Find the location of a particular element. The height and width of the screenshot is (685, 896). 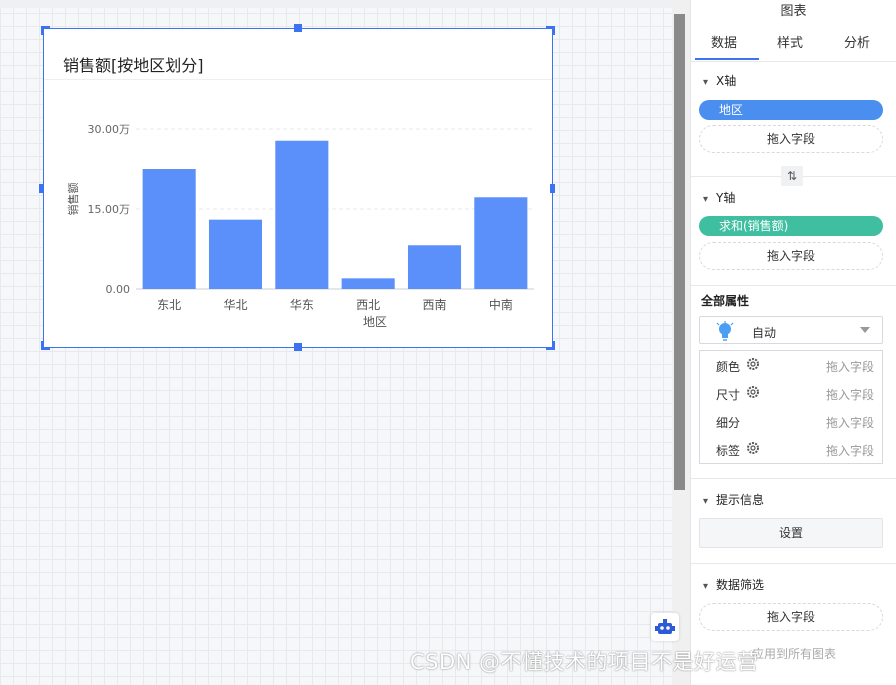

assistant-robot-button is located at coordinates (665, 627).